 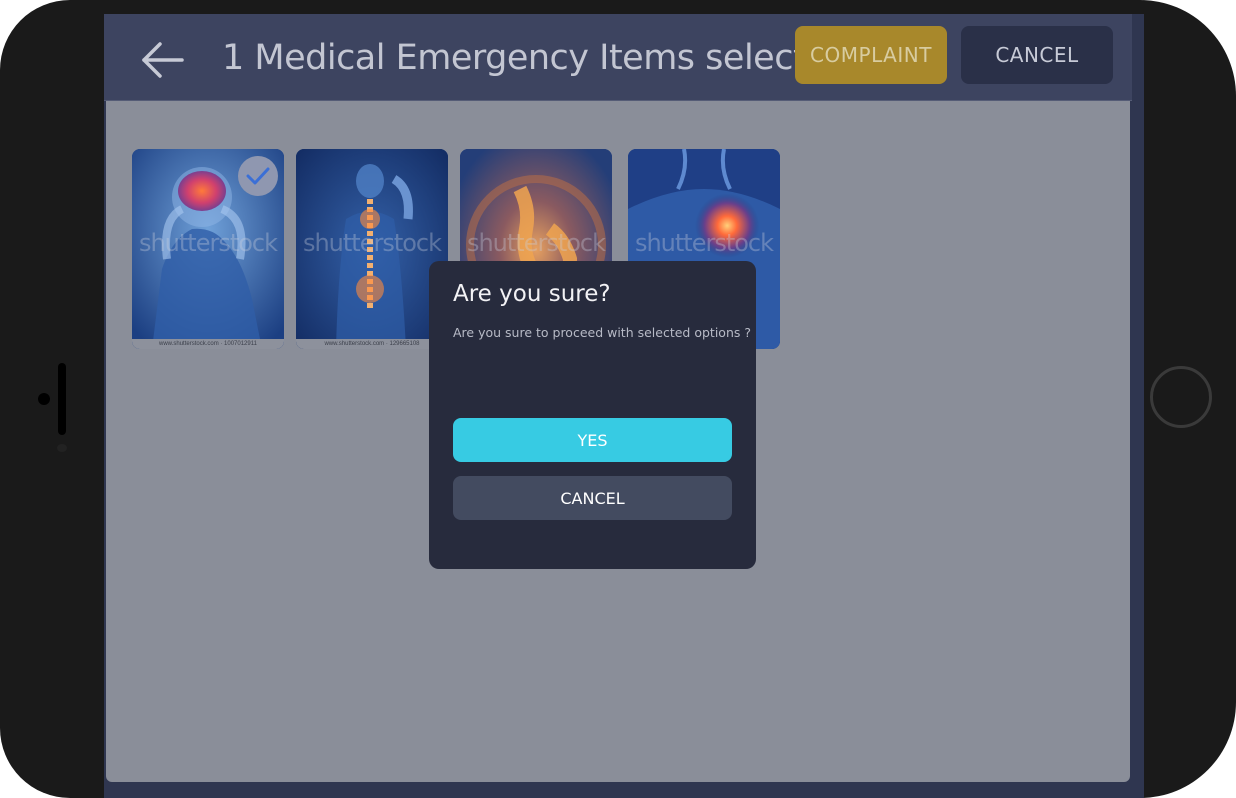 What do you see at coordinates (592, 498) in the screenshot?
I see `dialog-cancel-button: CANCEL` at bounding box center [592, 498].